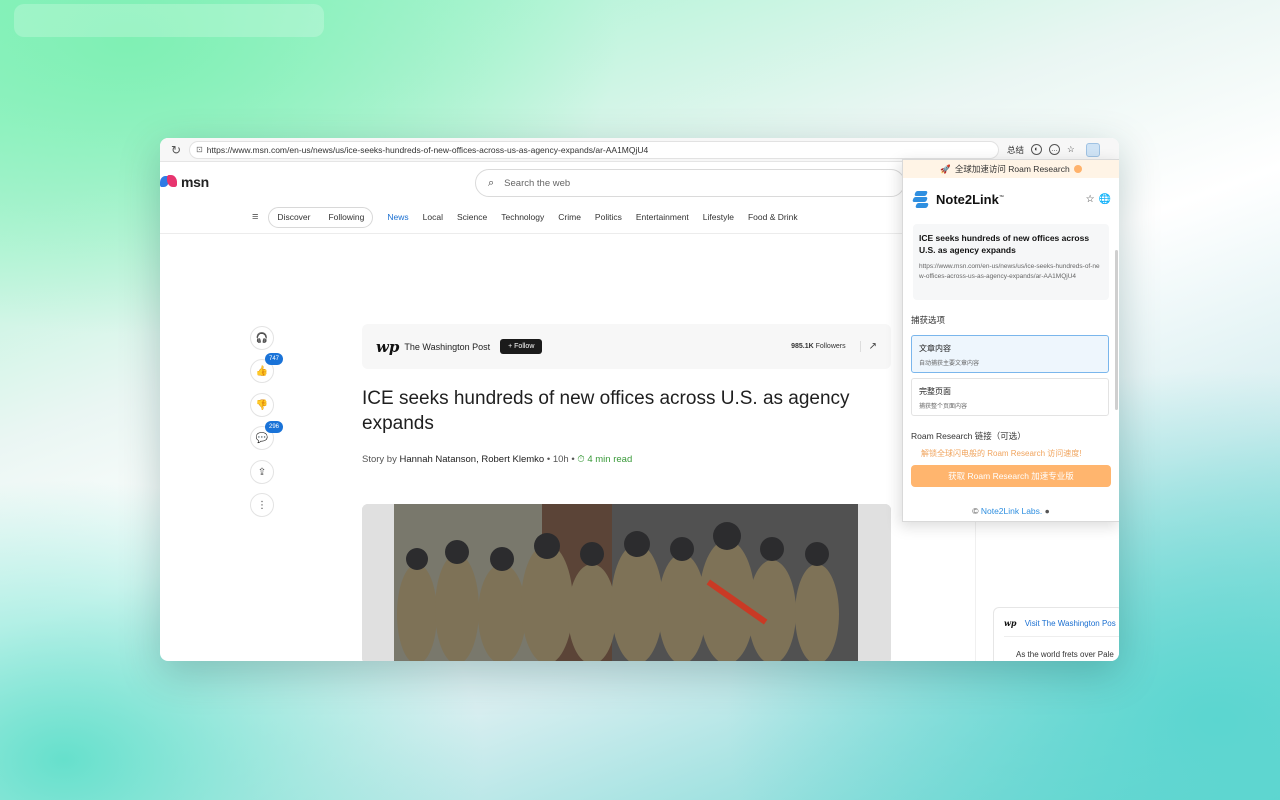 The width and height of the screenshot is (1280, 800). I want to click on copilot-icon: ◐, so click(1037, 149).